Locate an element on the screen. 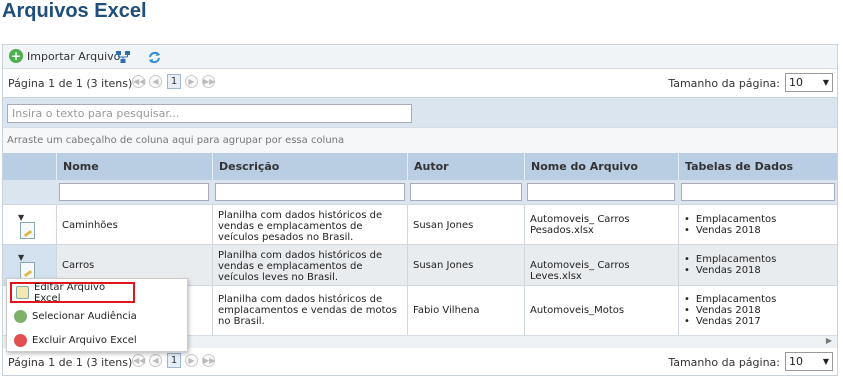 This screenshot has height=384, width=843. import-file-label: Importar Arquivo is located at coordinates (74, 56).